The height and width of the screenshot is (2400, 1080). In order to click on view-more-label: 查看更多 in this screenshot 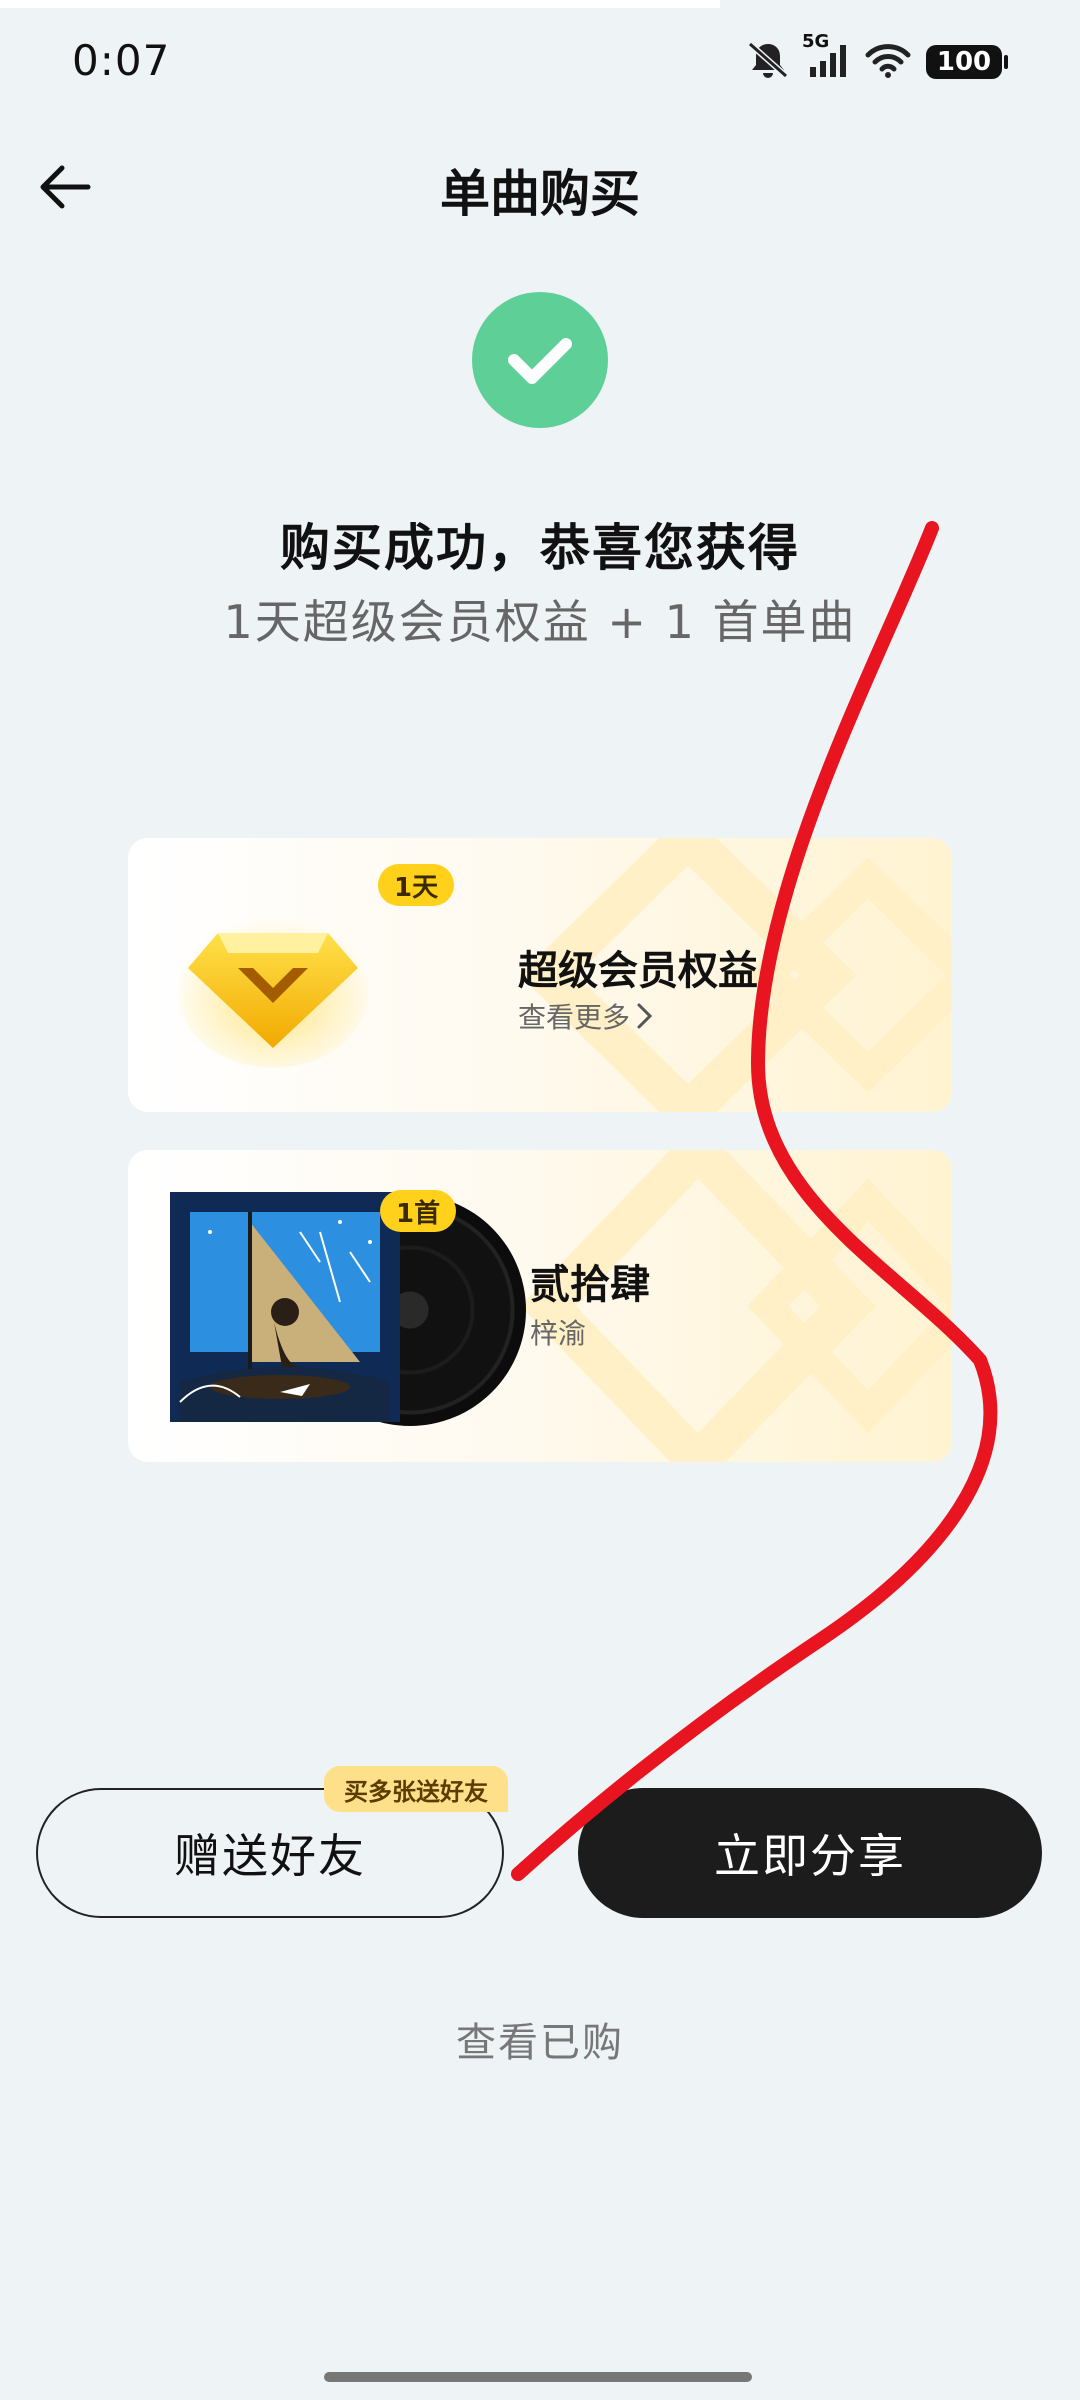, I will do `click(574, 1017)`.